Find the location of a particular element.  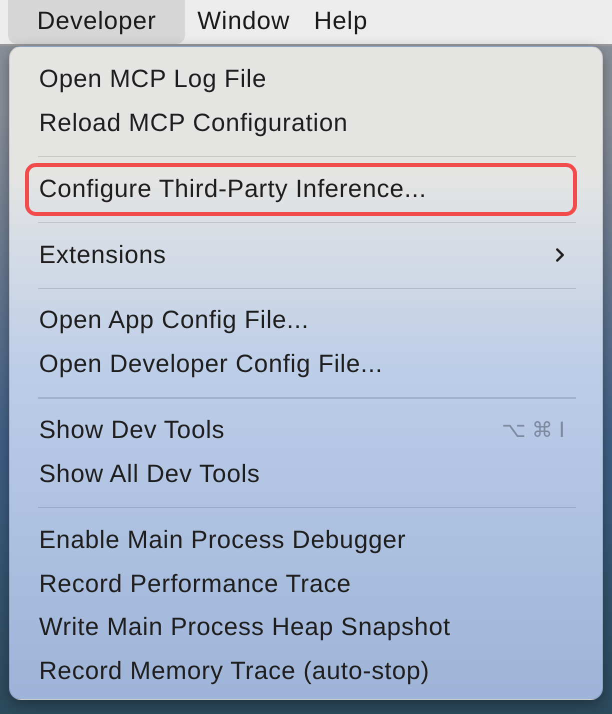

menu-item: Reload MCP Configuration is located at coordinates (301, 124).